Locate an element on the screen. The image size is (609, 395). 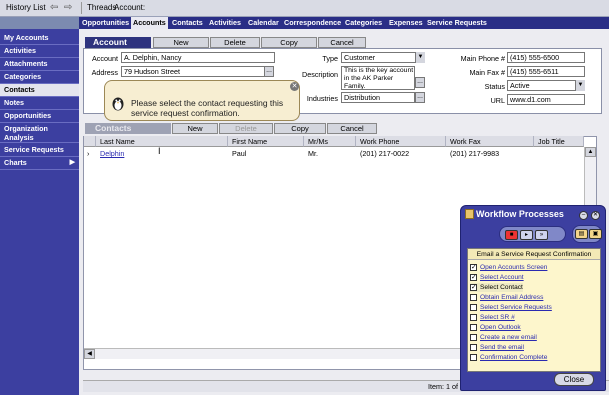
cell-last-name-link: Delphin is located at coordinates (110, 153).